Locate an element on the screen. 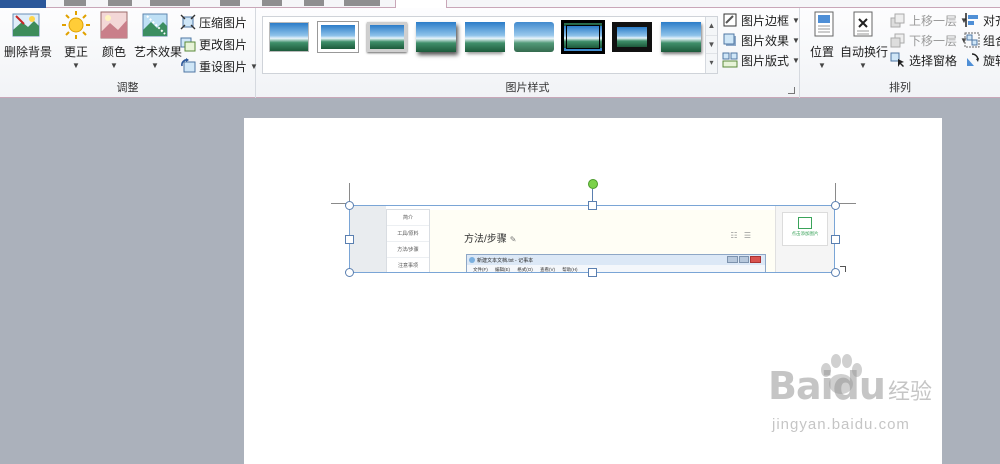  color-button: 颜色 ▼ is located at coordinates (114, 40).